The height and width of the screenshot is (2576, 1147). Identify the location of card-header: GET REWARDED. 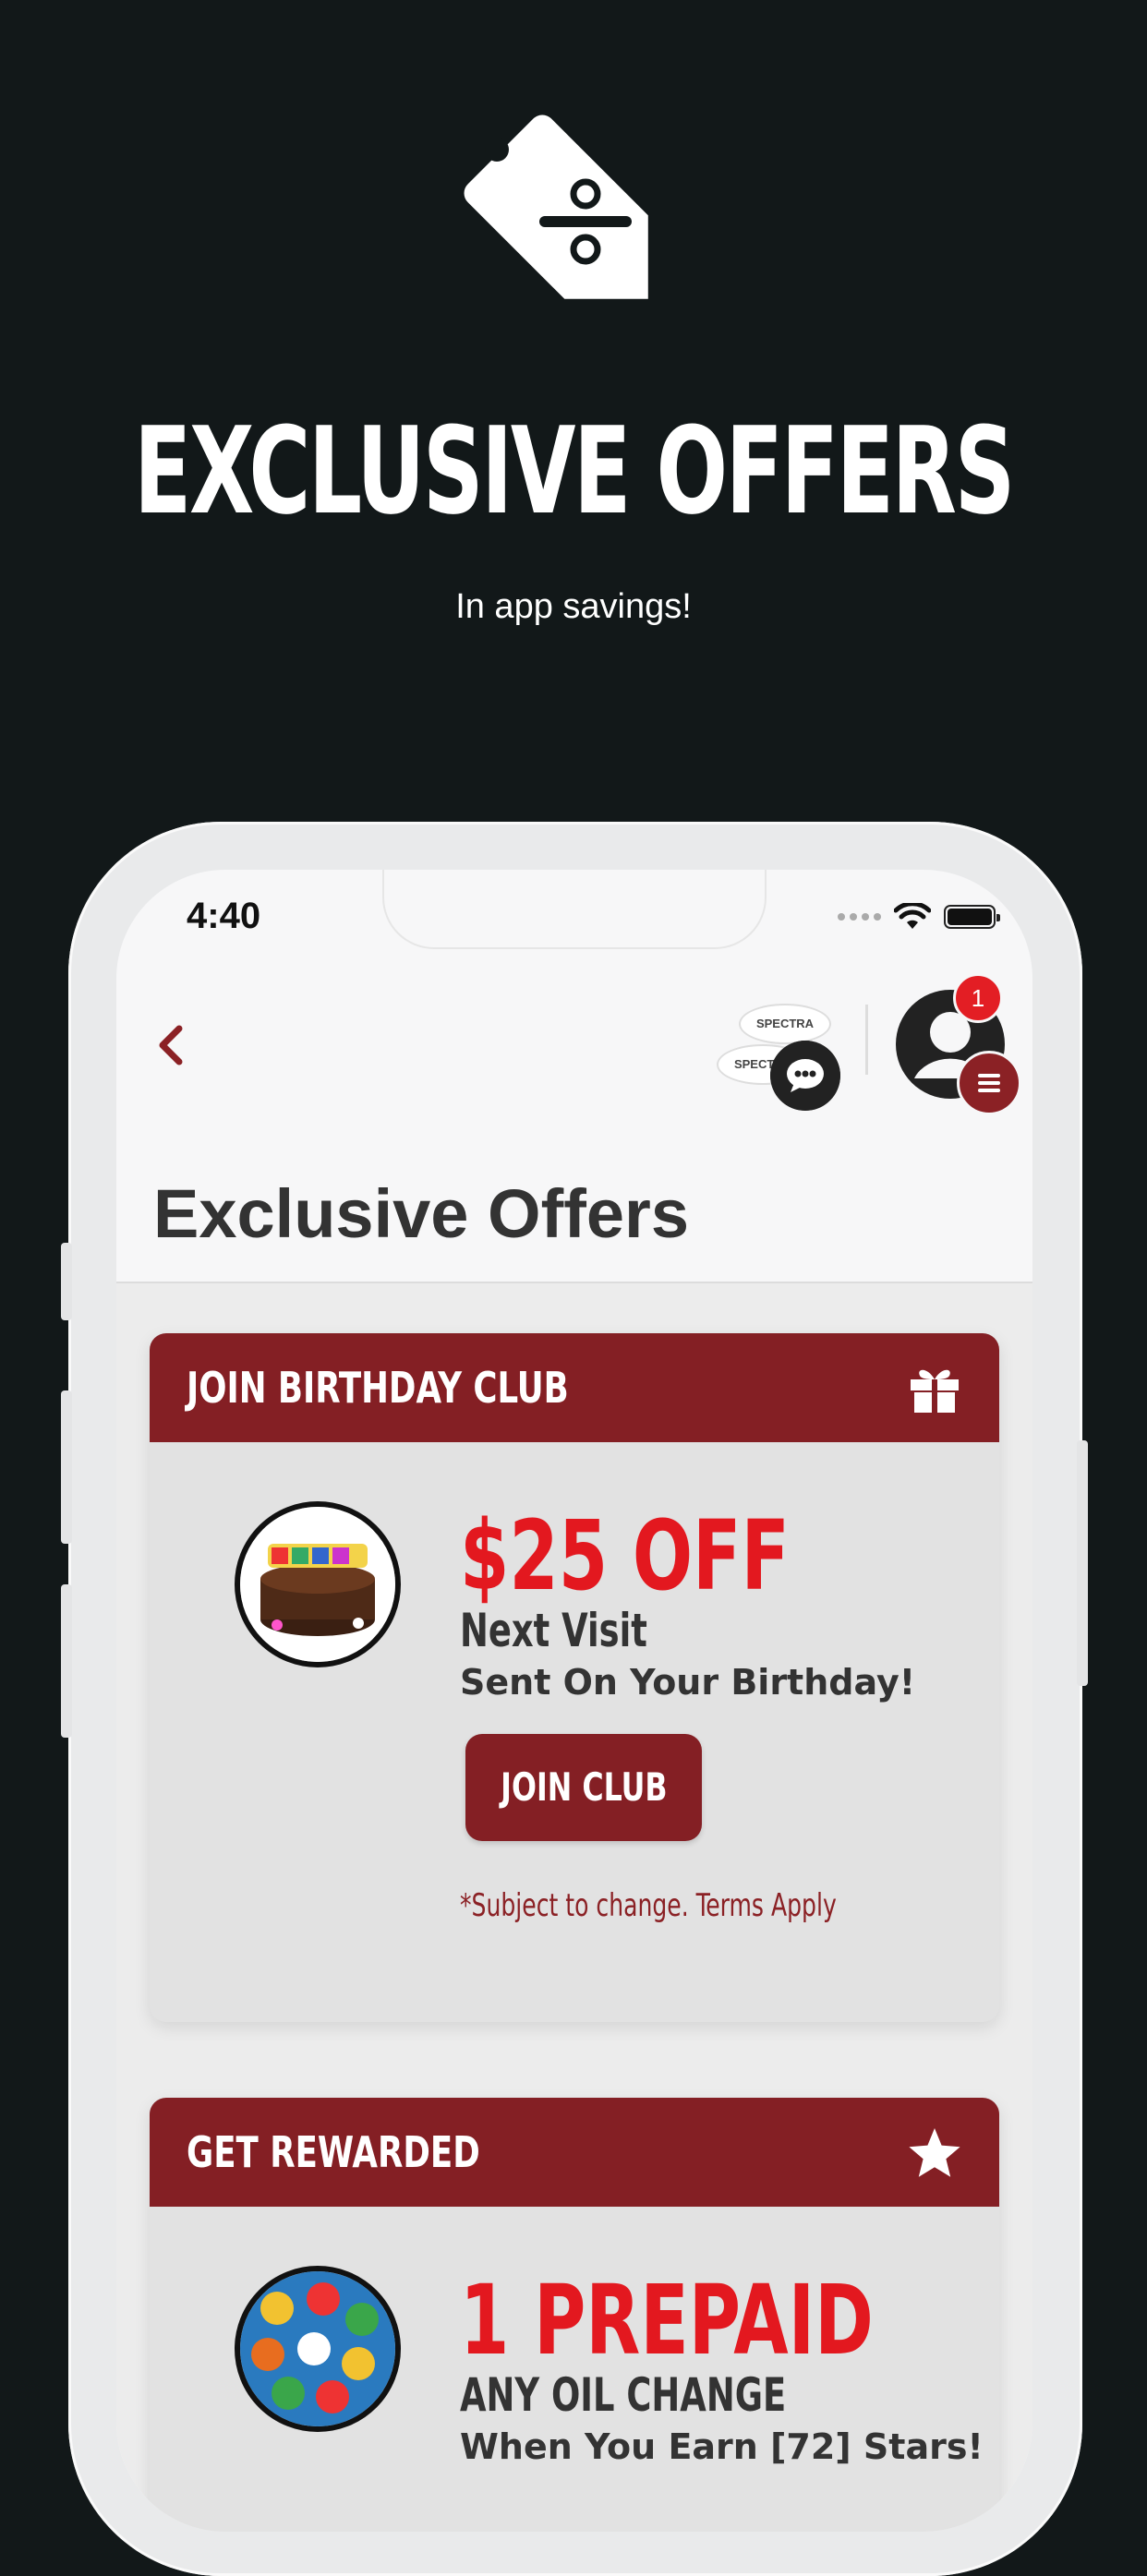
(574, 2152).